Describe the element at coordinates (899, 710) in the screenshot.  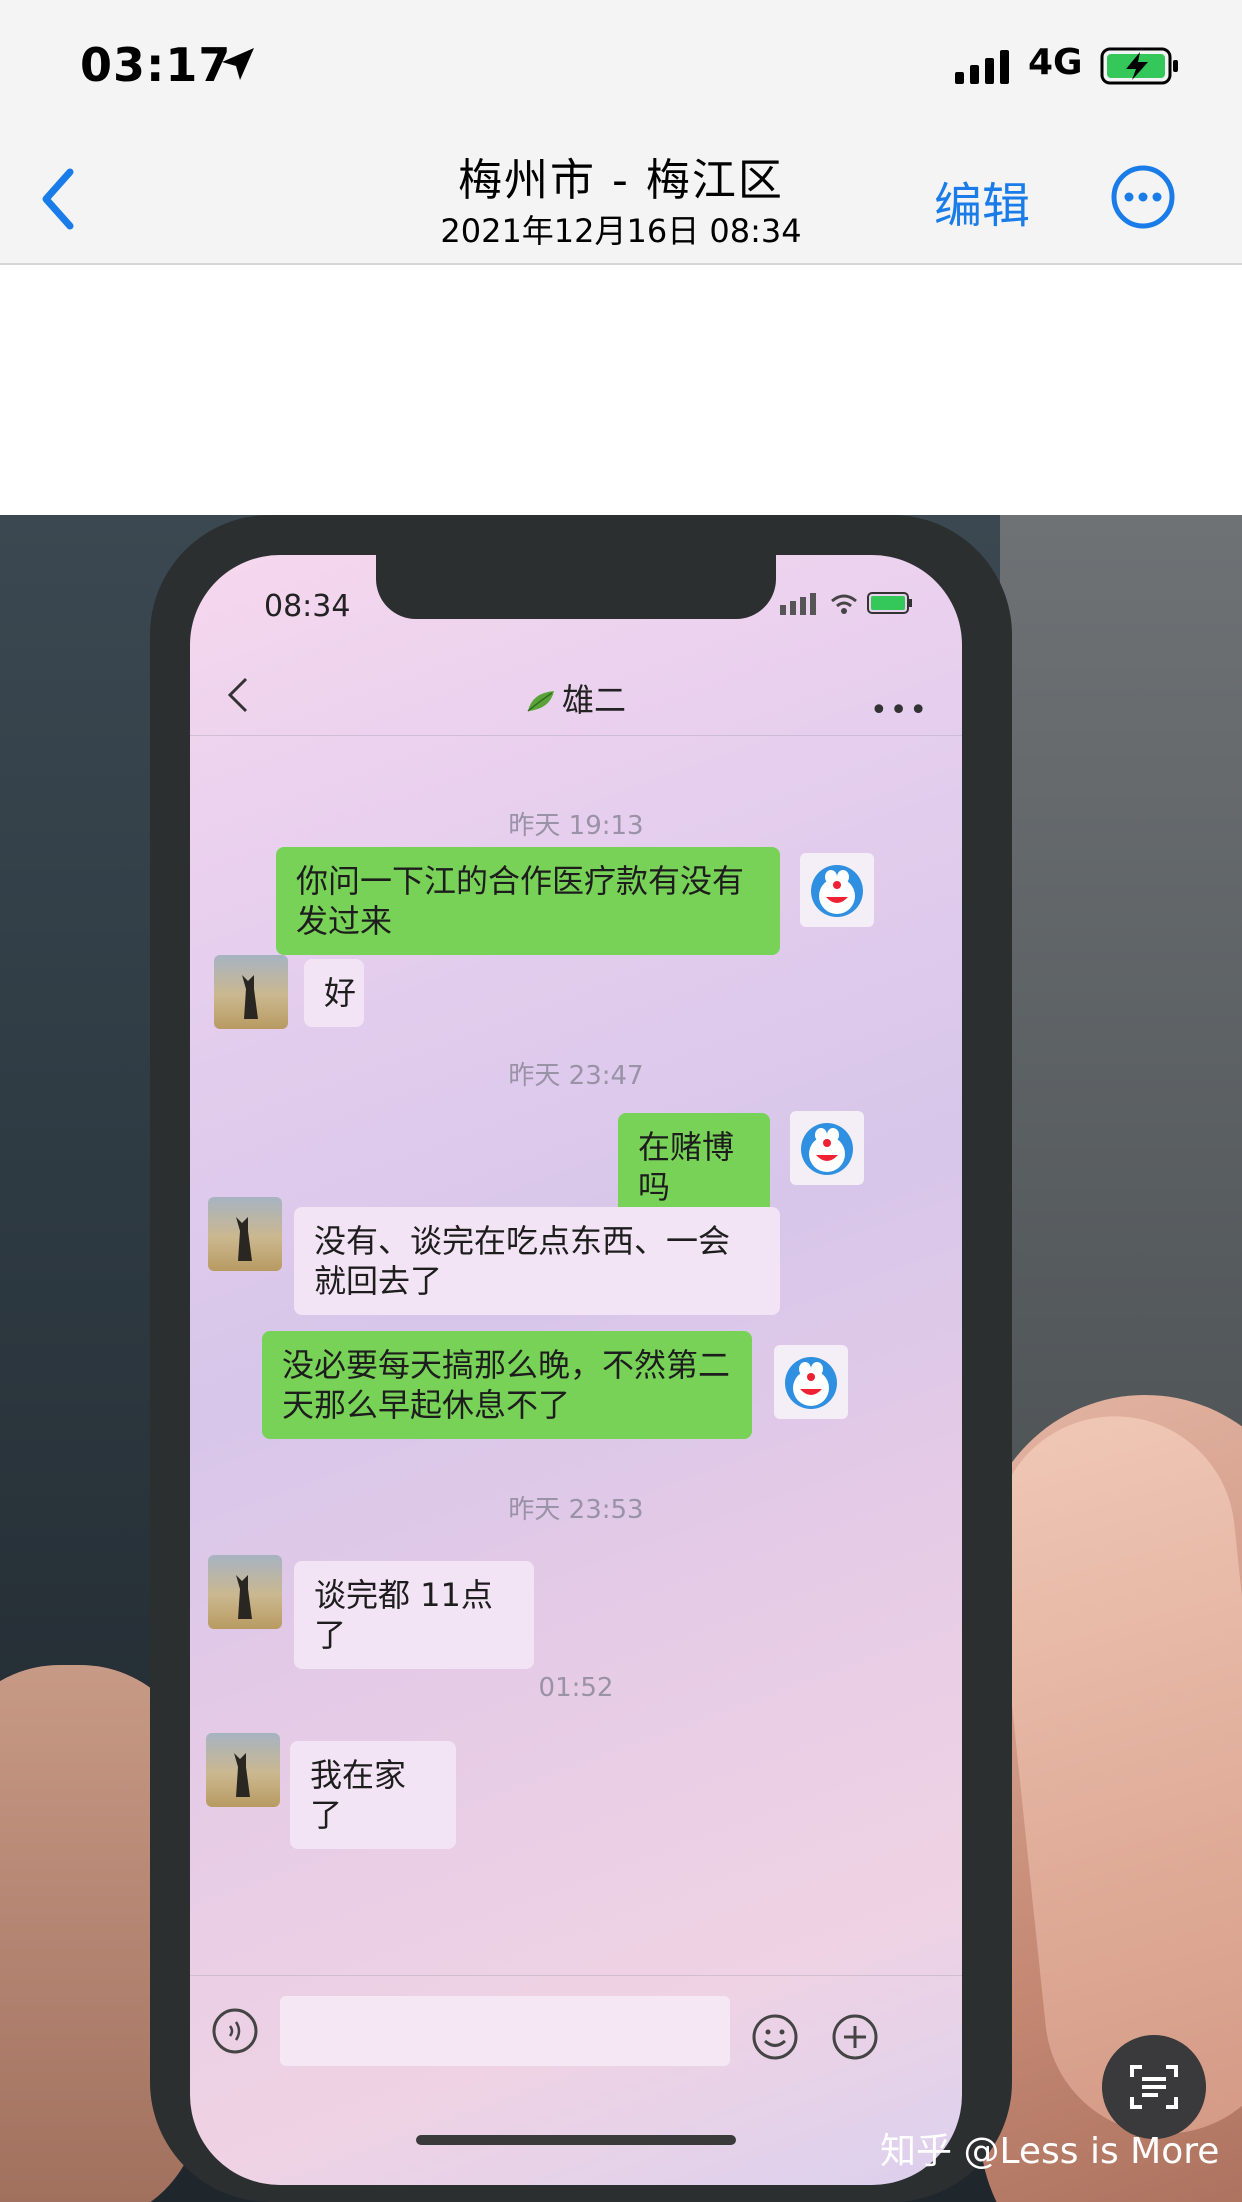
I see `chat-more-icon: •••` at that location.